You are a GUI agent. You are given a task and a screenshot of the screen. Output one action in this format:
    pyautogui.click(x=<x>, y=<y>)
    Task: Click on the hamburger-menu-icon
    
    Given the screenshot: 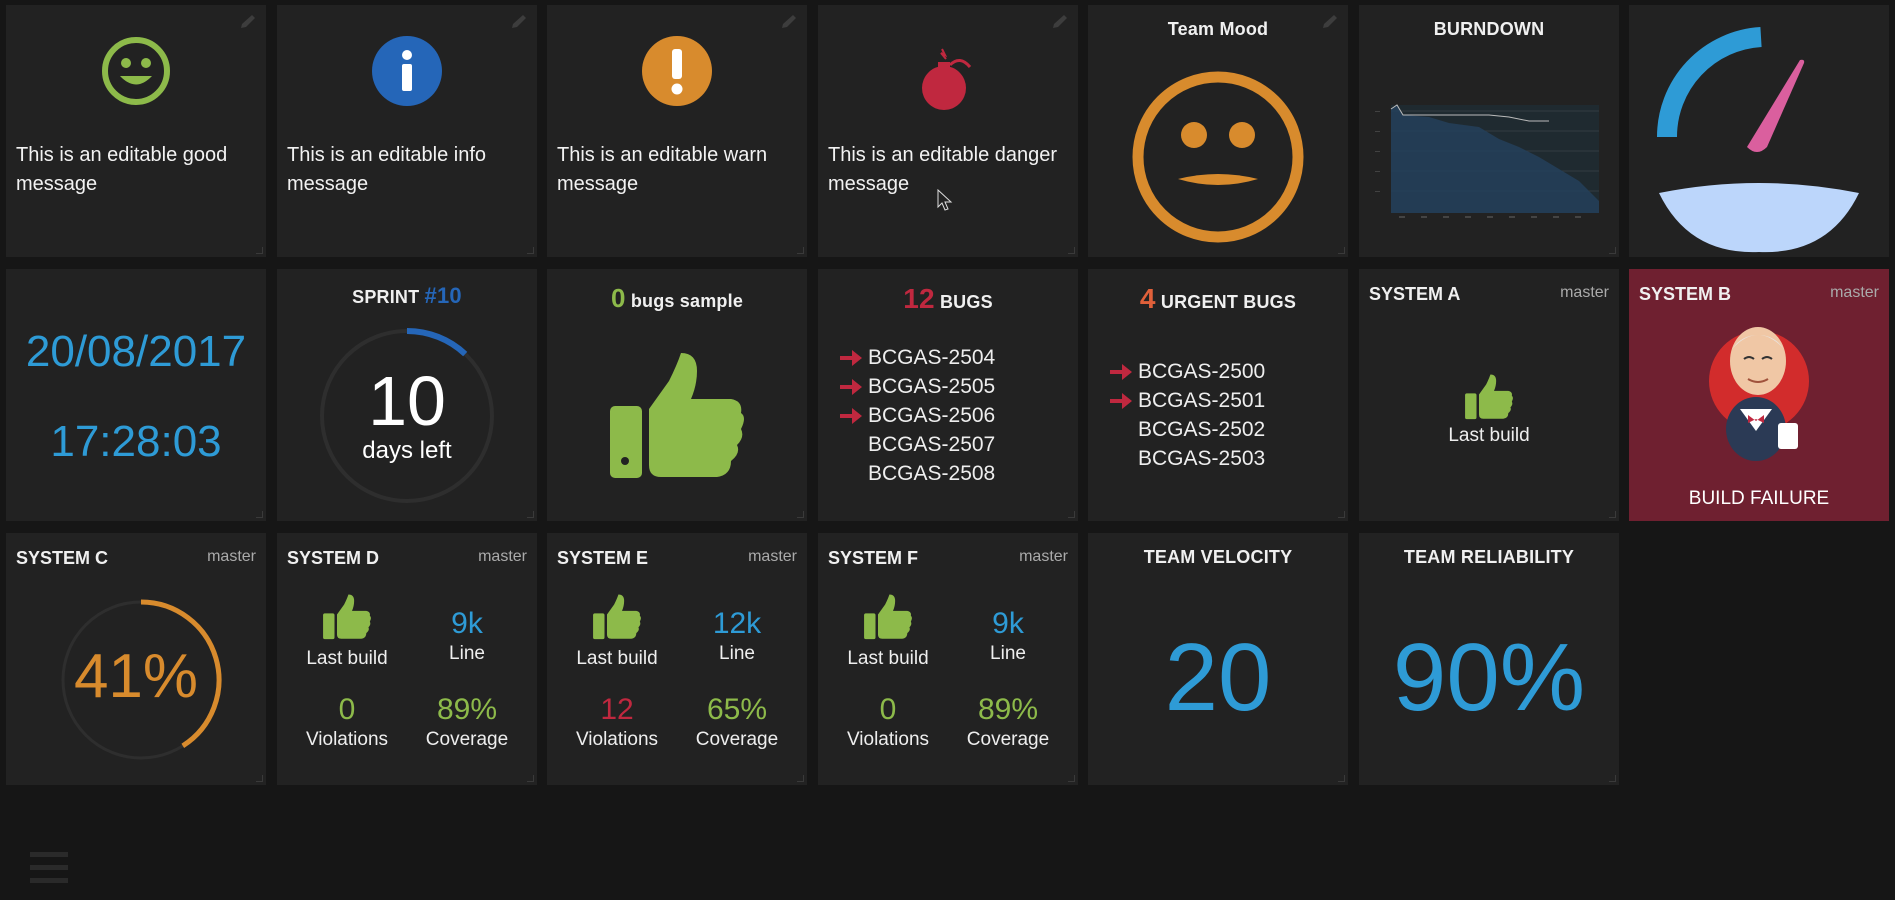 What is the action you would take?
    pyautogui.click(x=50, y=868)
    